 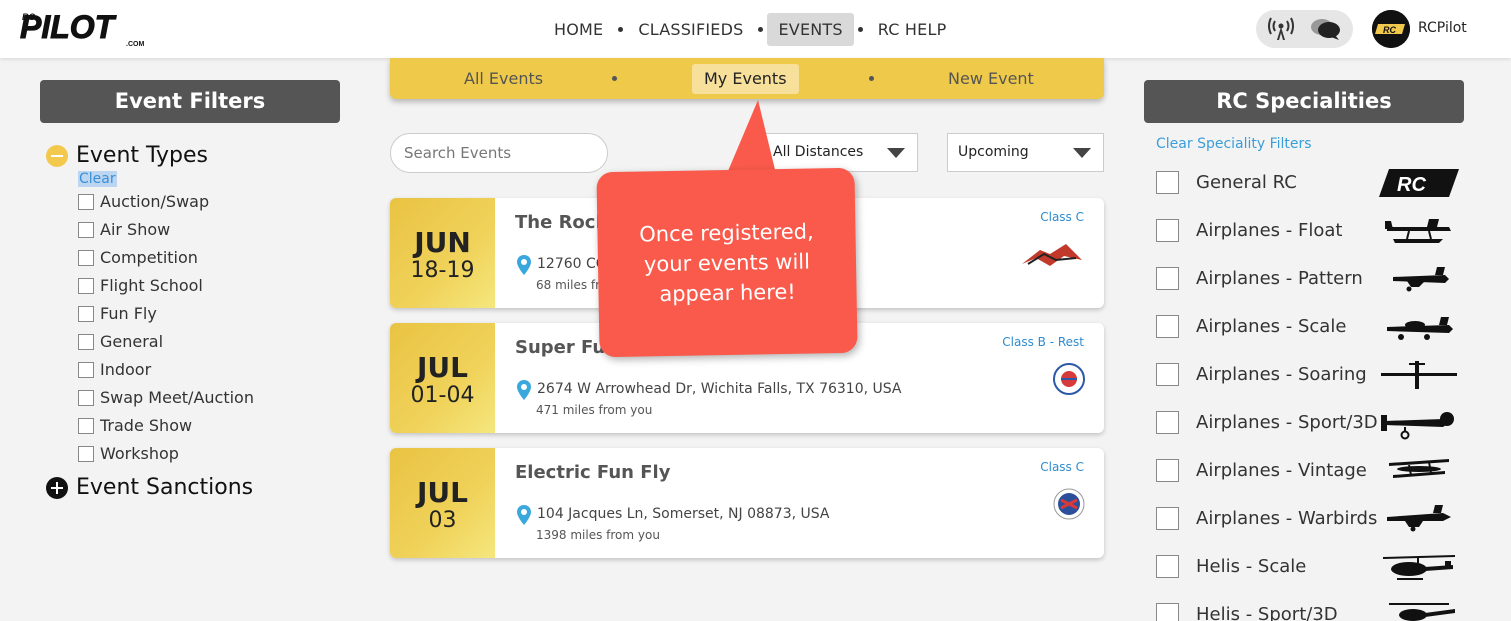 I want to click on rc-specialities-title: RC Specialities, so click(x=1304, y=101).